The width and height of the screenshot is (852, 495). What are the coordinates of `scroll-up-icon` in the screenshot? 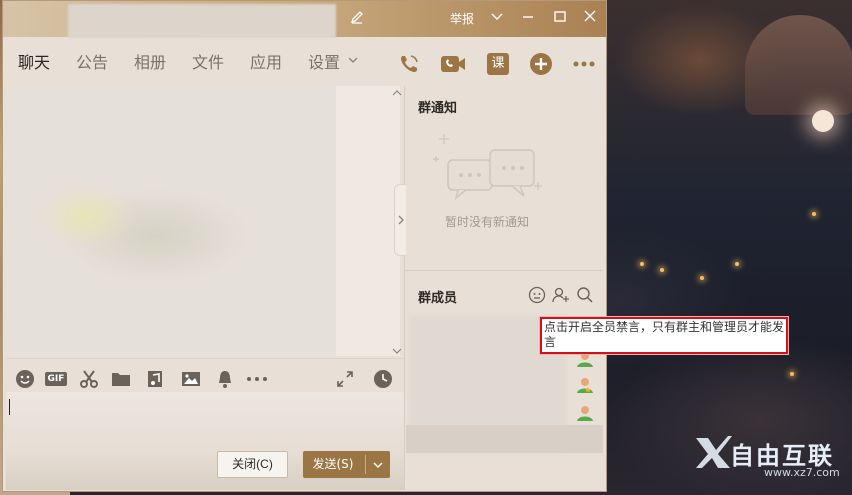 It's located at (397, 94).